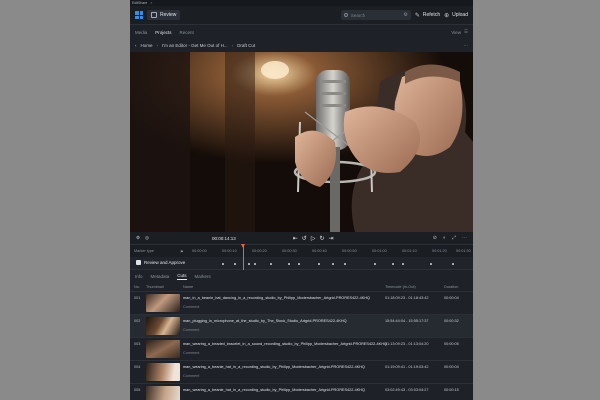 The height and width of the screenshot is (400, 600). I want to click on ruler-tick: 00:00:50, so click(349, 251).